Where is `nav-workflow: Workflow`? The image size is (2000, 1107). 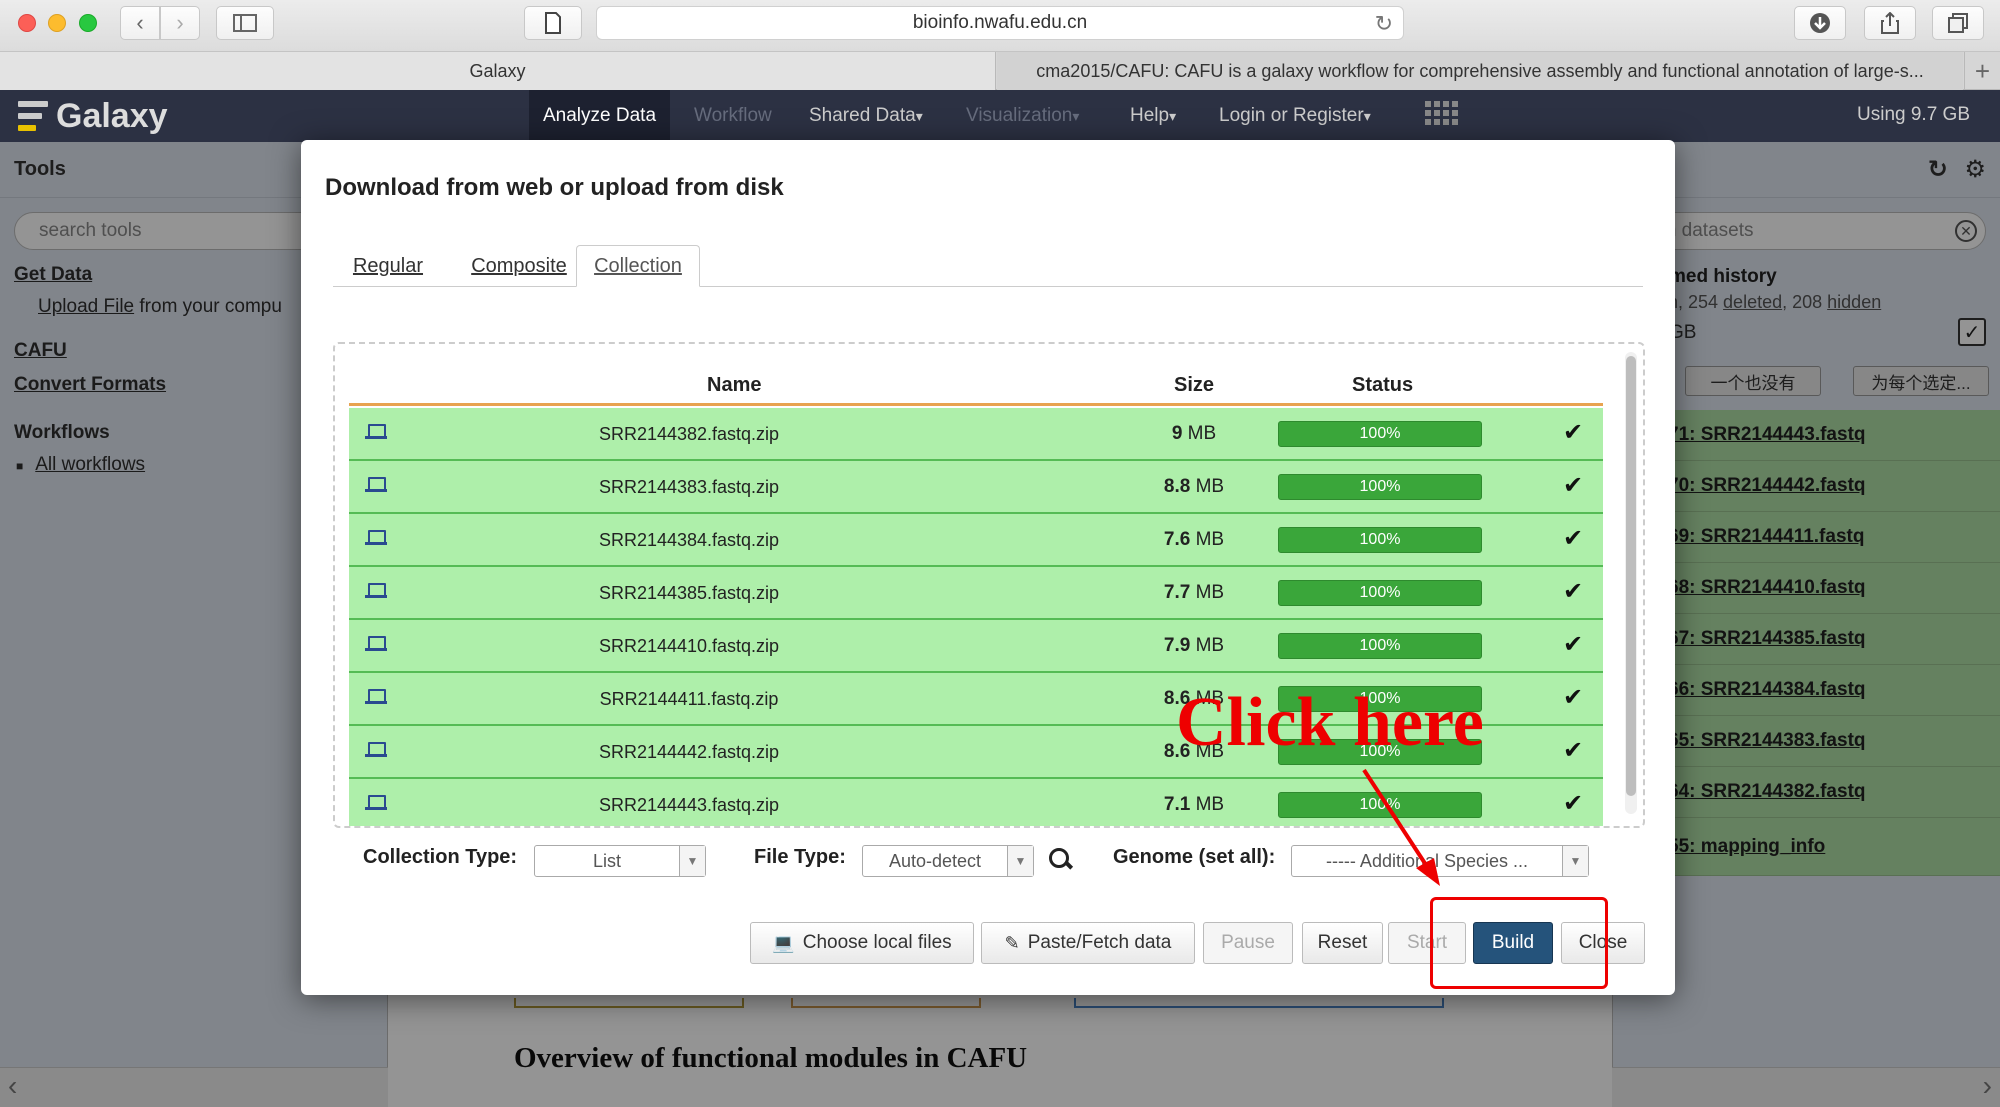 nav-workflow: Workflow is located at coordinates (733, 116).